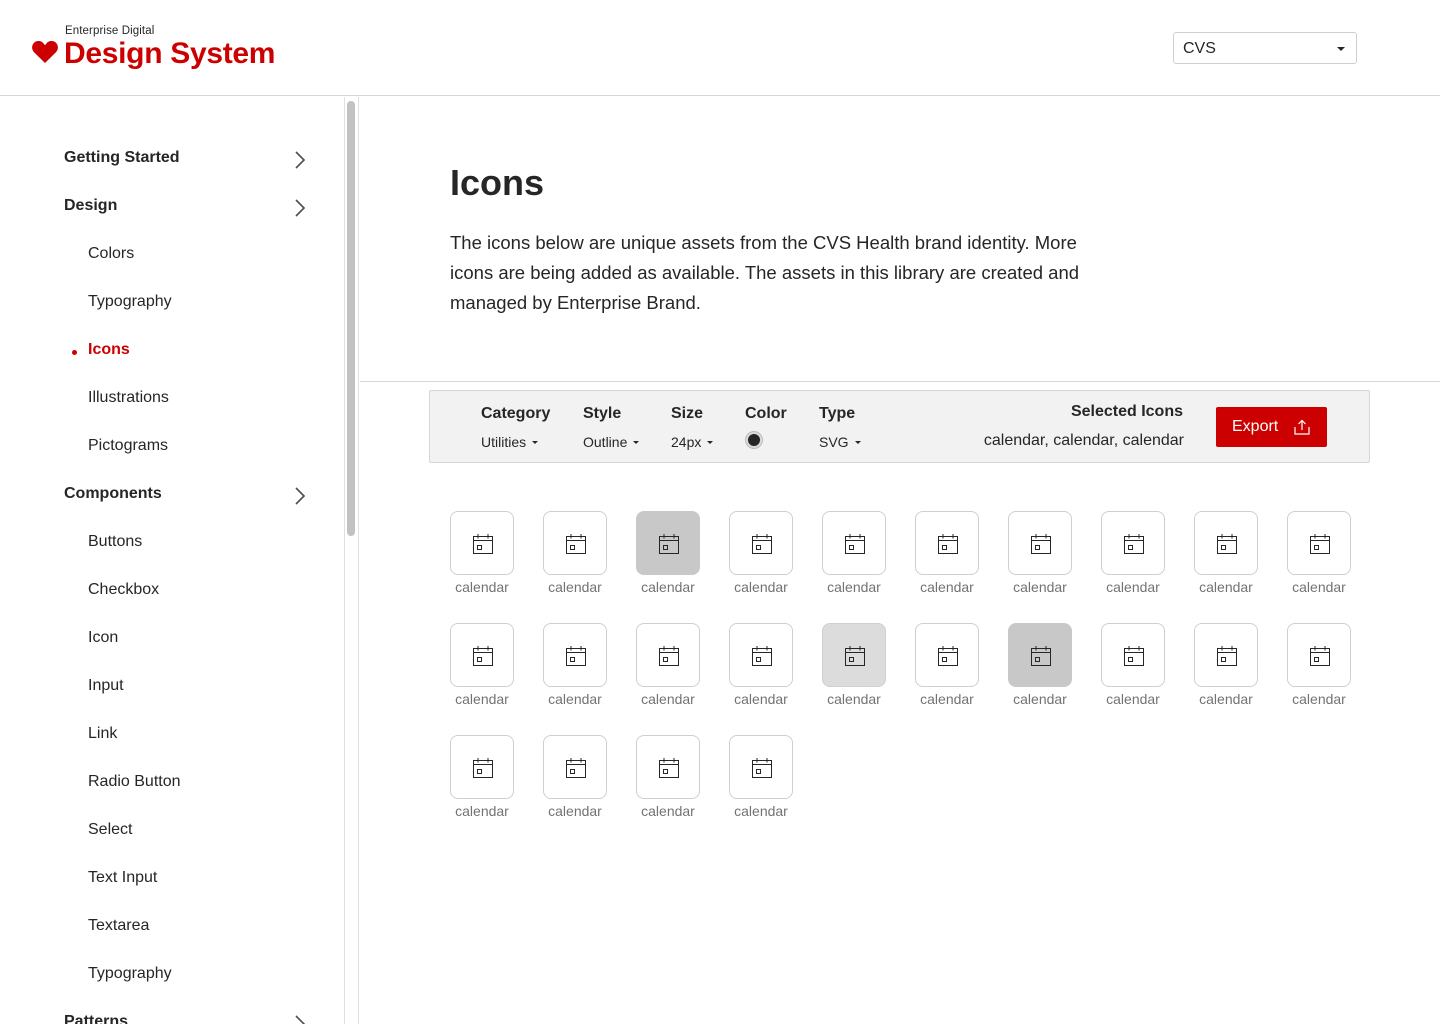 The height and width of the screenshot is (1024, 1440). What do you see at coordinates (115, 545) in the screenshot?
I see `sidebar-item-buttons: Buttons` at bounding box center [115, 545].